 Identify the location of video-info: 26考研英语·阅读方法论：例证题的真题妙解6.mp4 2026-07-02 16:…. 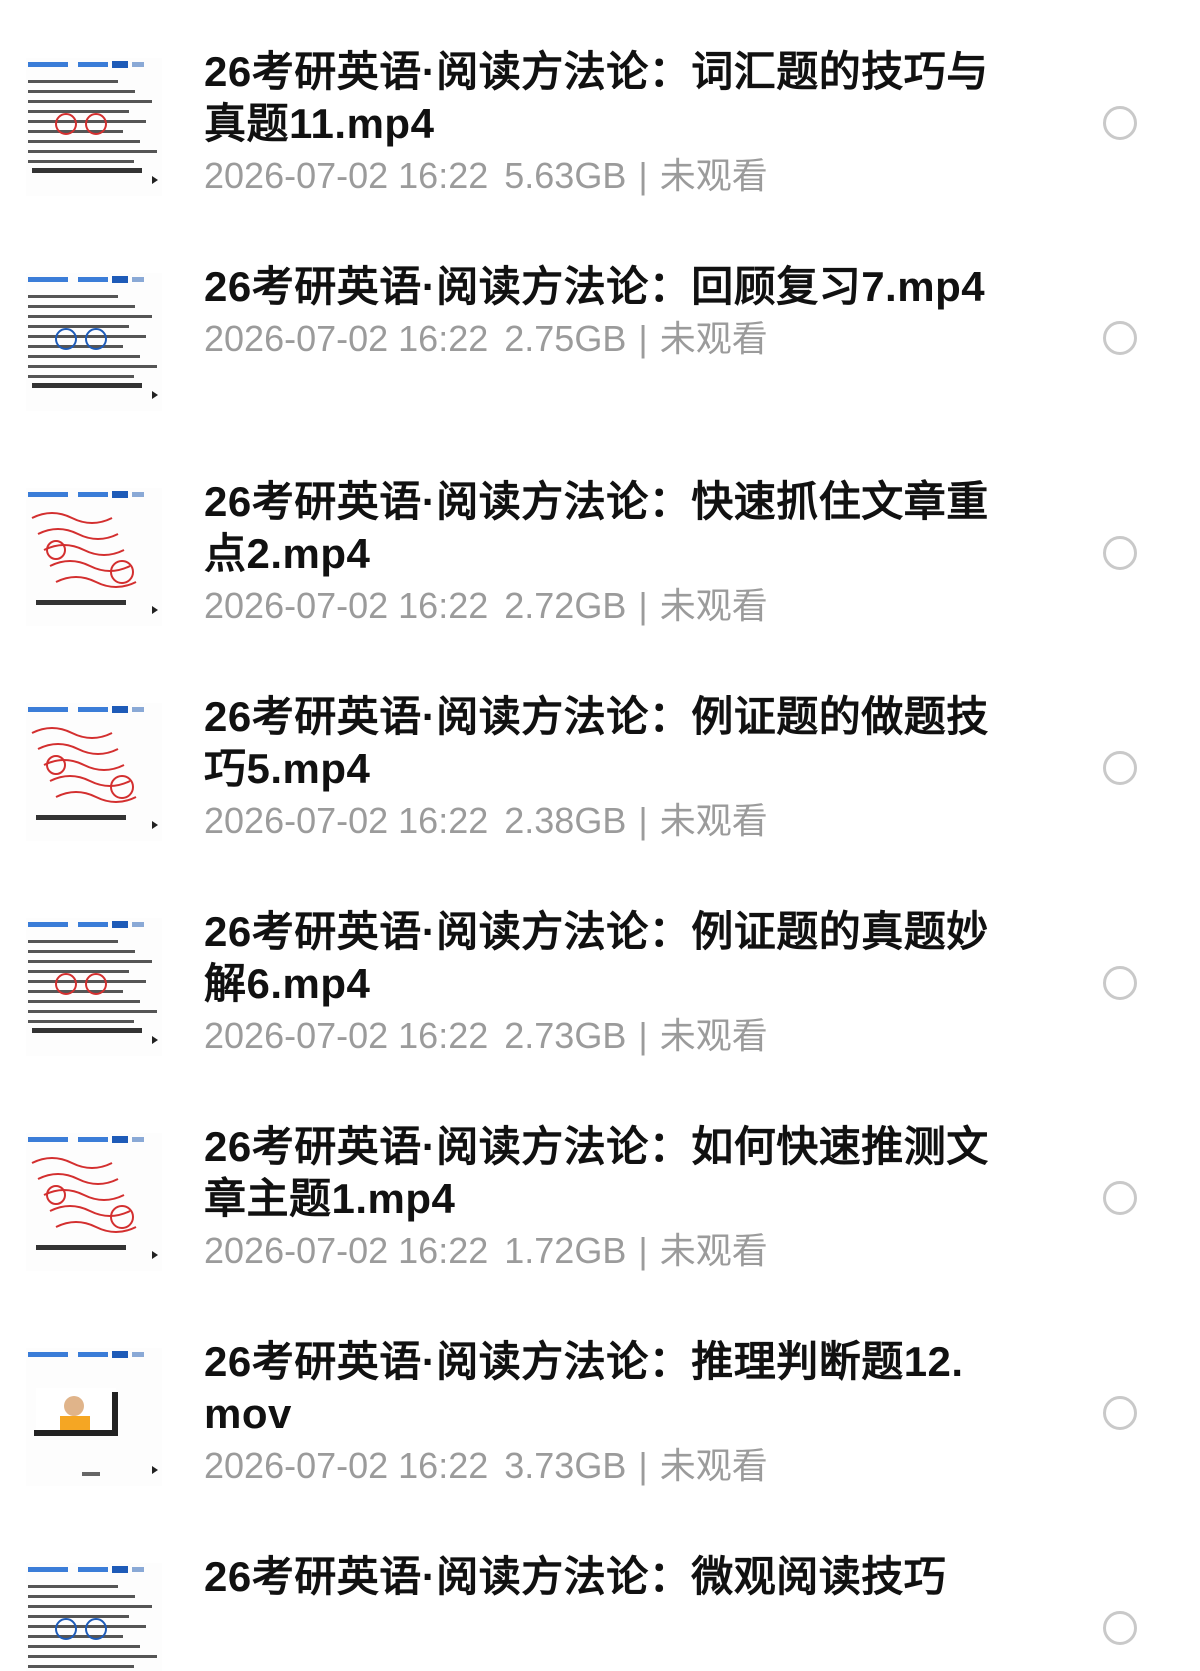
(599, 982).